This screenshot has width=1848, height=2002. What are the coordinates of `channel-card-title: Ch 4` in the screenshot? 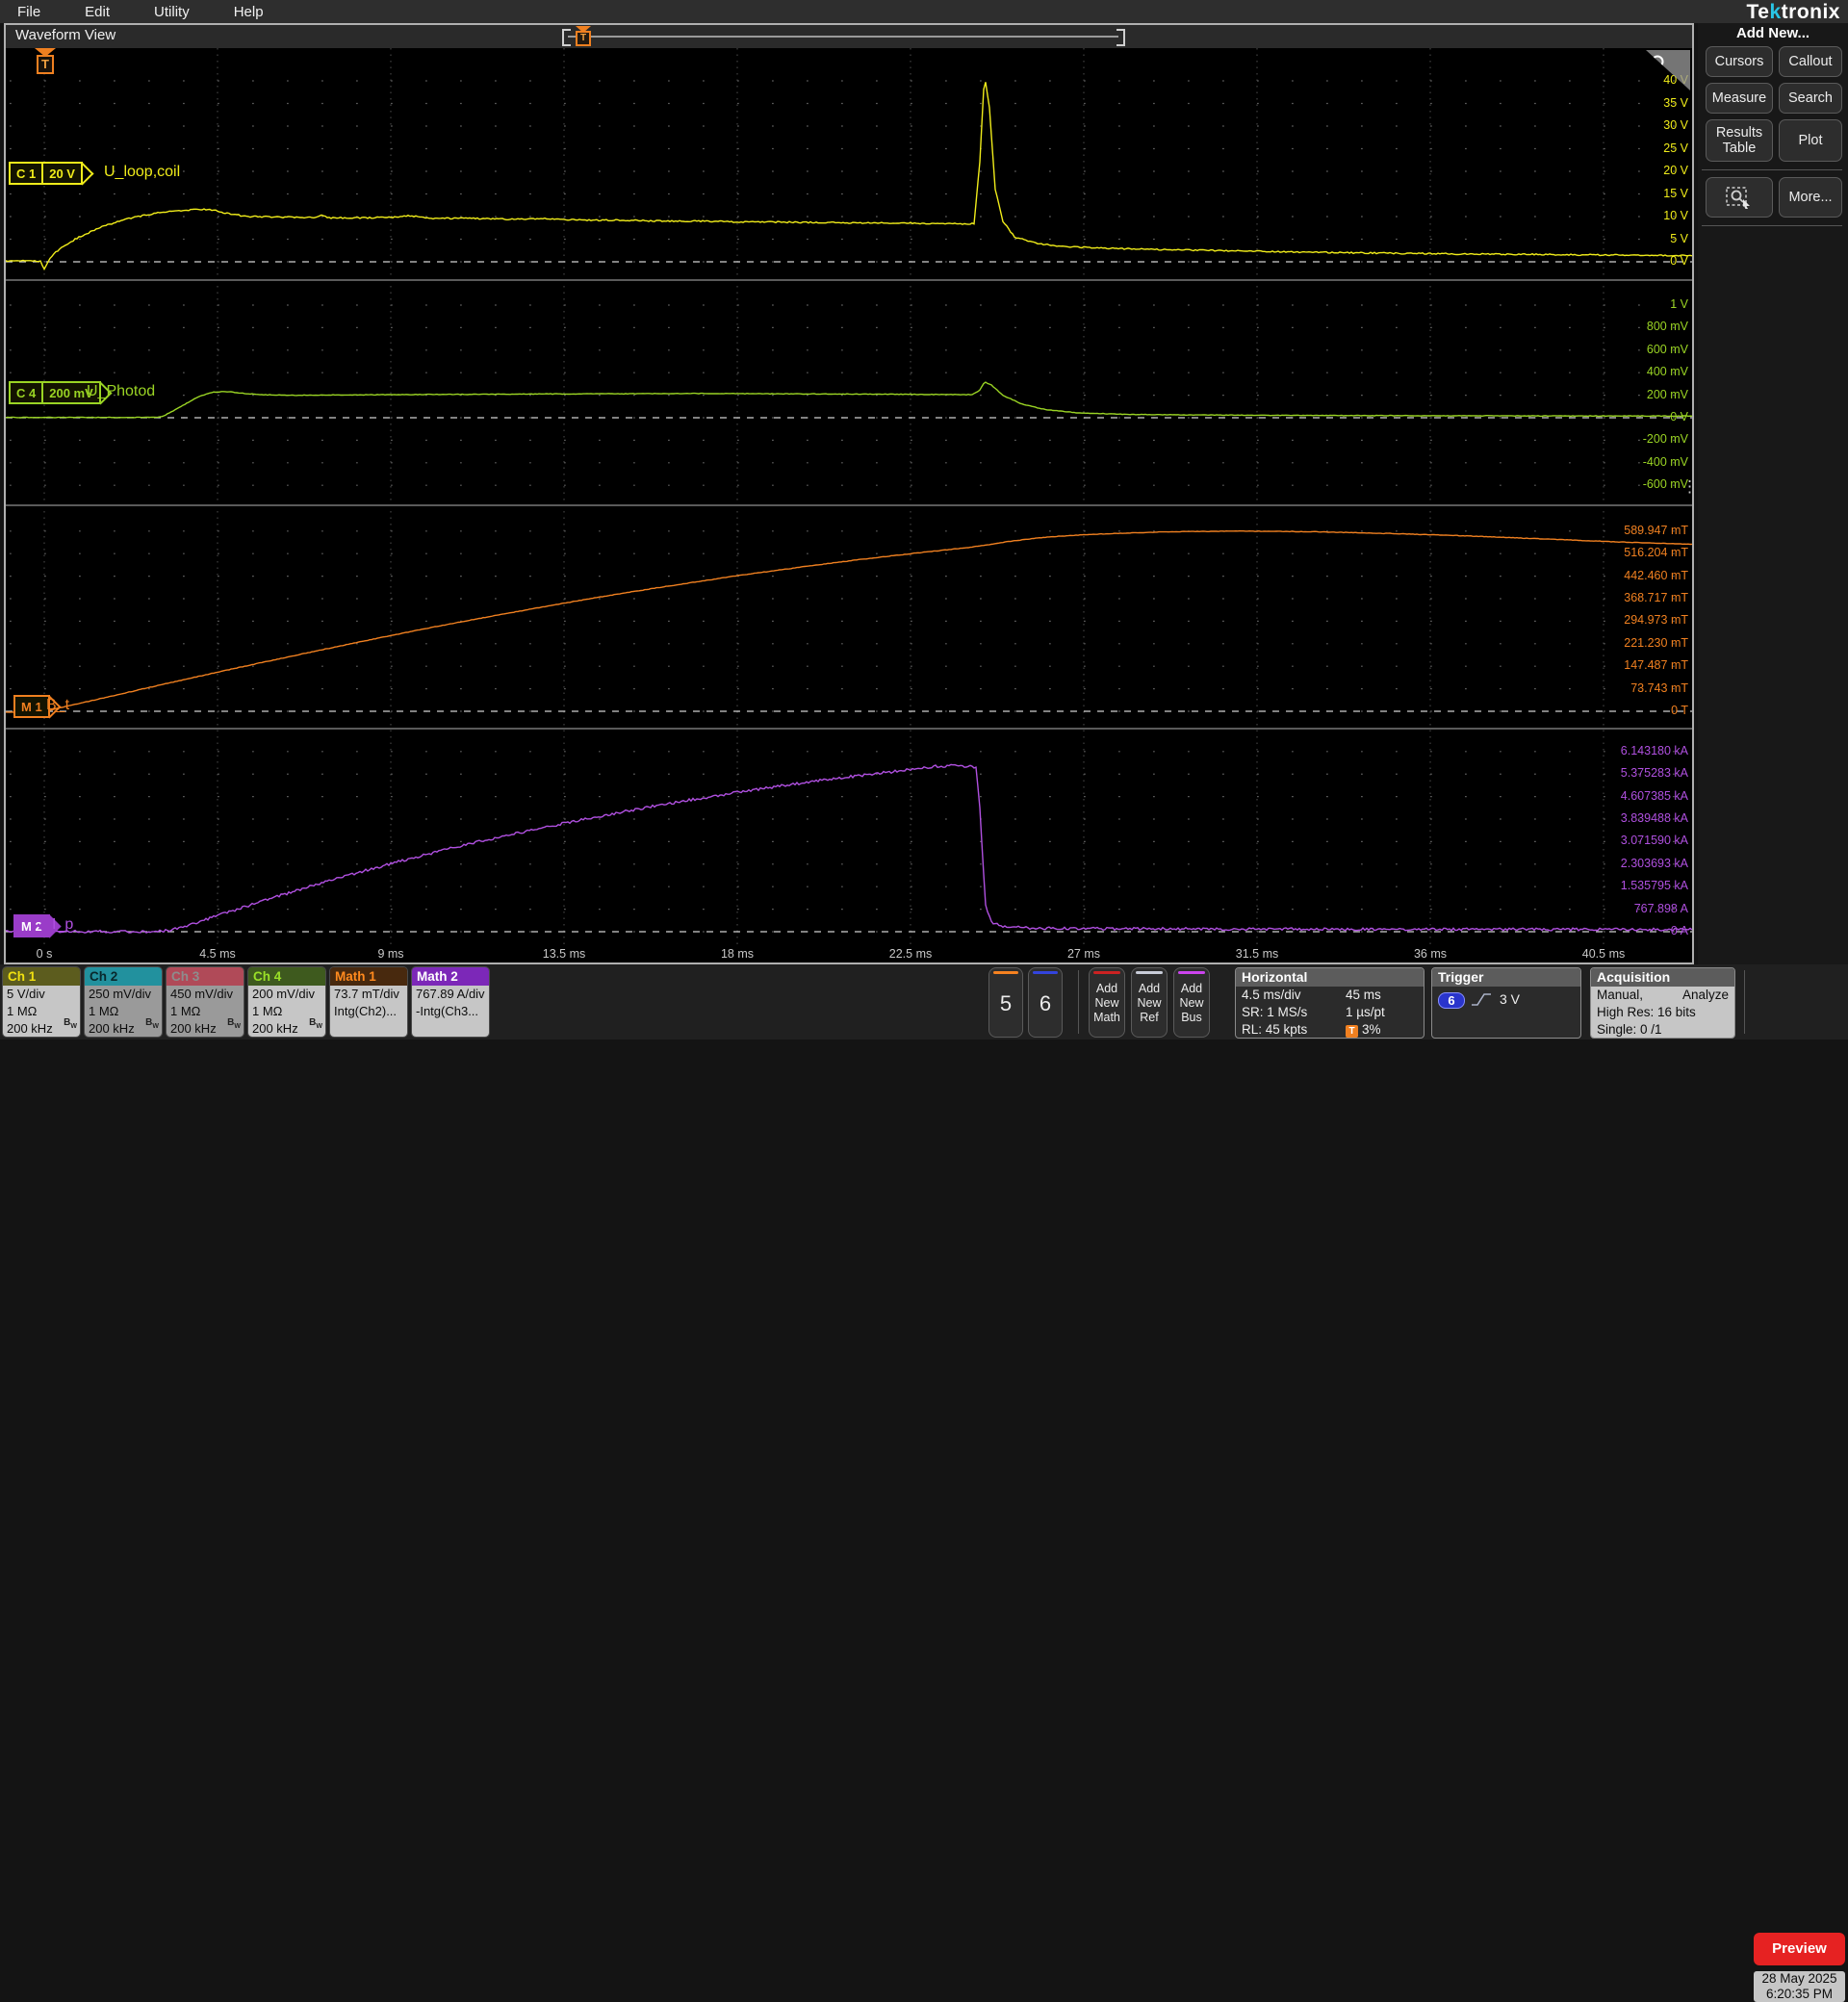 It's located at (286, 976).